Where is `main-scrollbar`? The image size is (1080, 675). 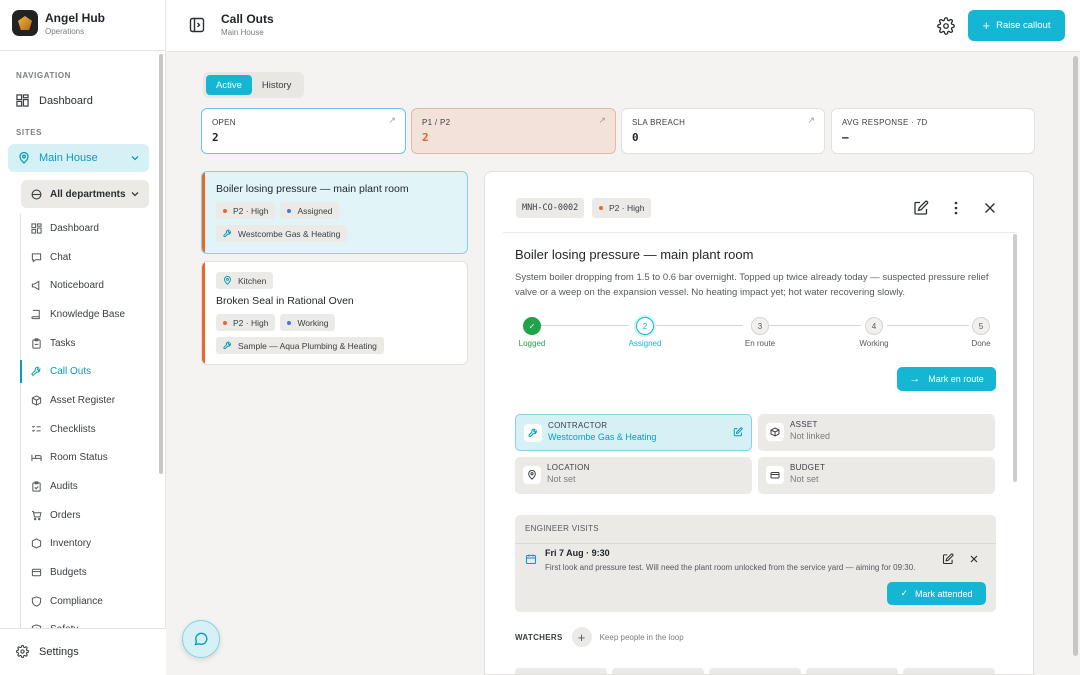
main-scrollbar is located at coordinates (1075, 356).